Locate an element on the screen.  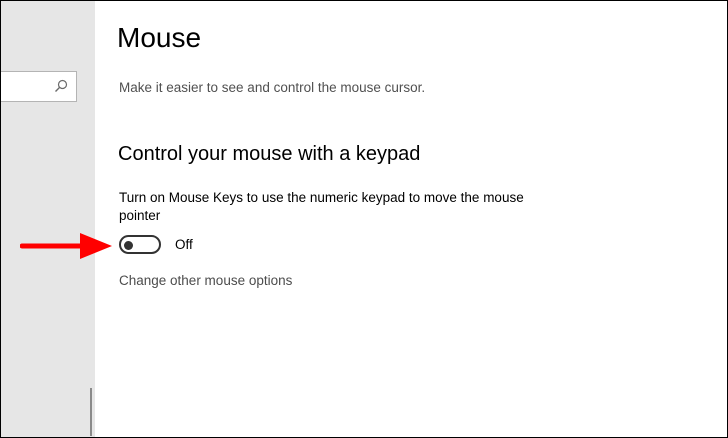
sidebar-scrollbar is located at coordinates (91, 412).